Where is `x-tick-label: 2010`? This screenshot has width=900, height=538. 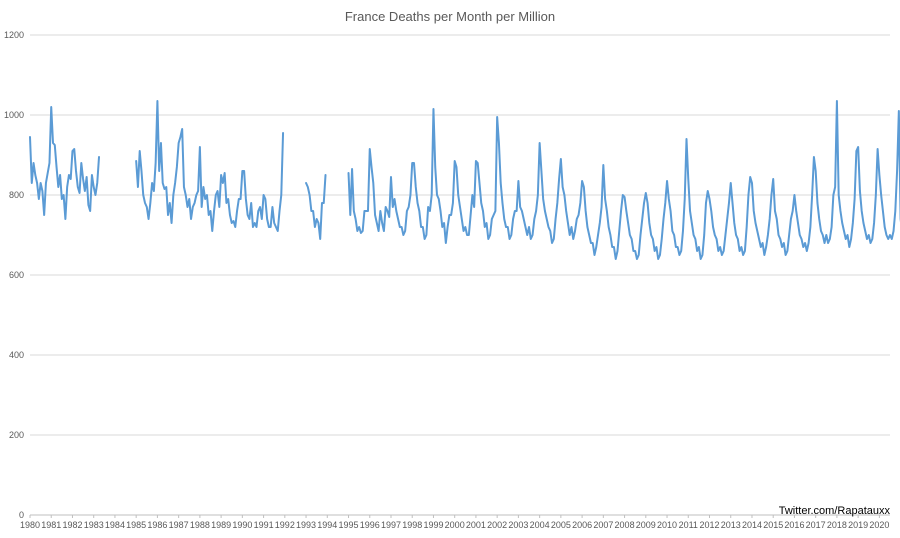
x-tick-label: 2010 is located at coordinates (667, 525).